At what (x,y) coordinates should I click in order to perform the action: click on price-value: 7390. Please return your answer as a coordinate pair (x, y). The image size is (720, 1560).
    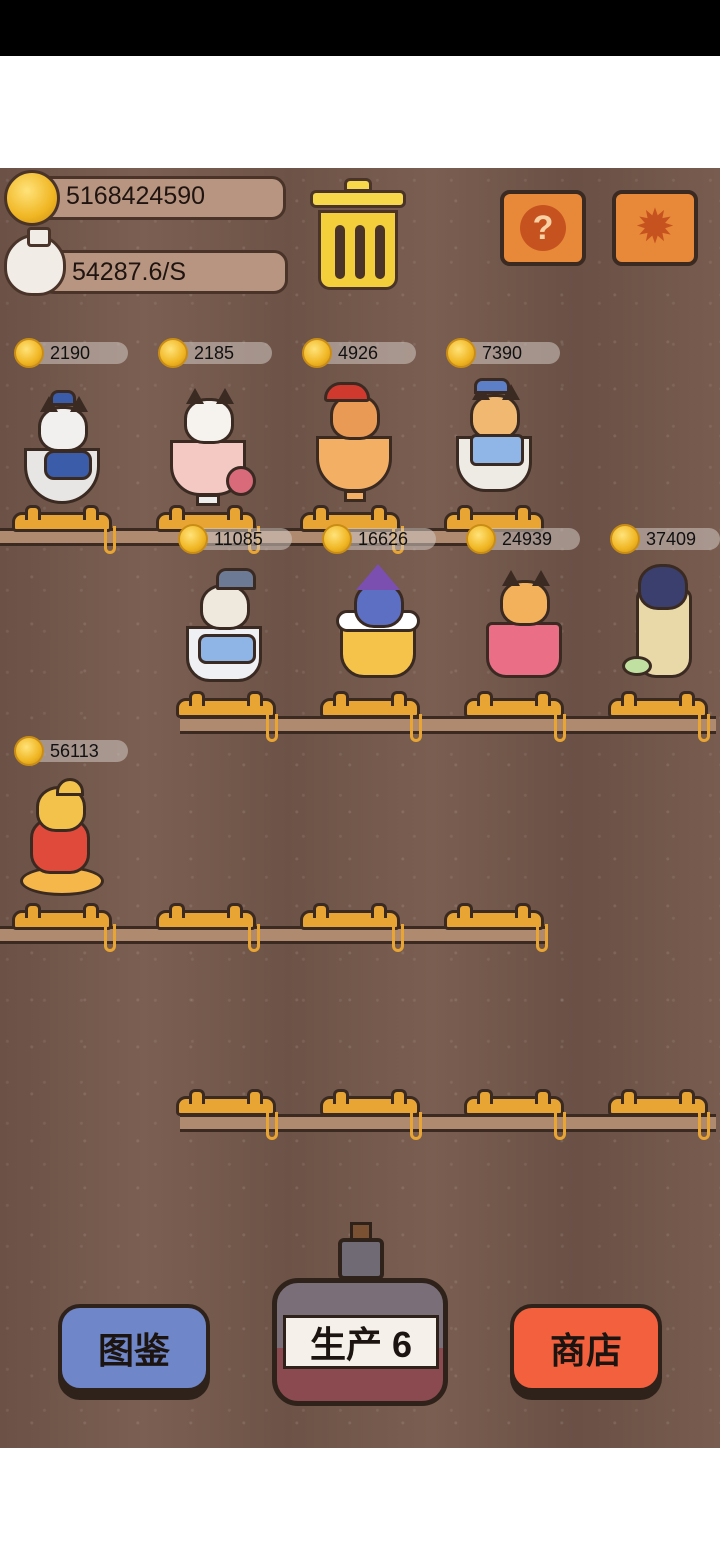
    Looking at the image, I should click on (502, 353).